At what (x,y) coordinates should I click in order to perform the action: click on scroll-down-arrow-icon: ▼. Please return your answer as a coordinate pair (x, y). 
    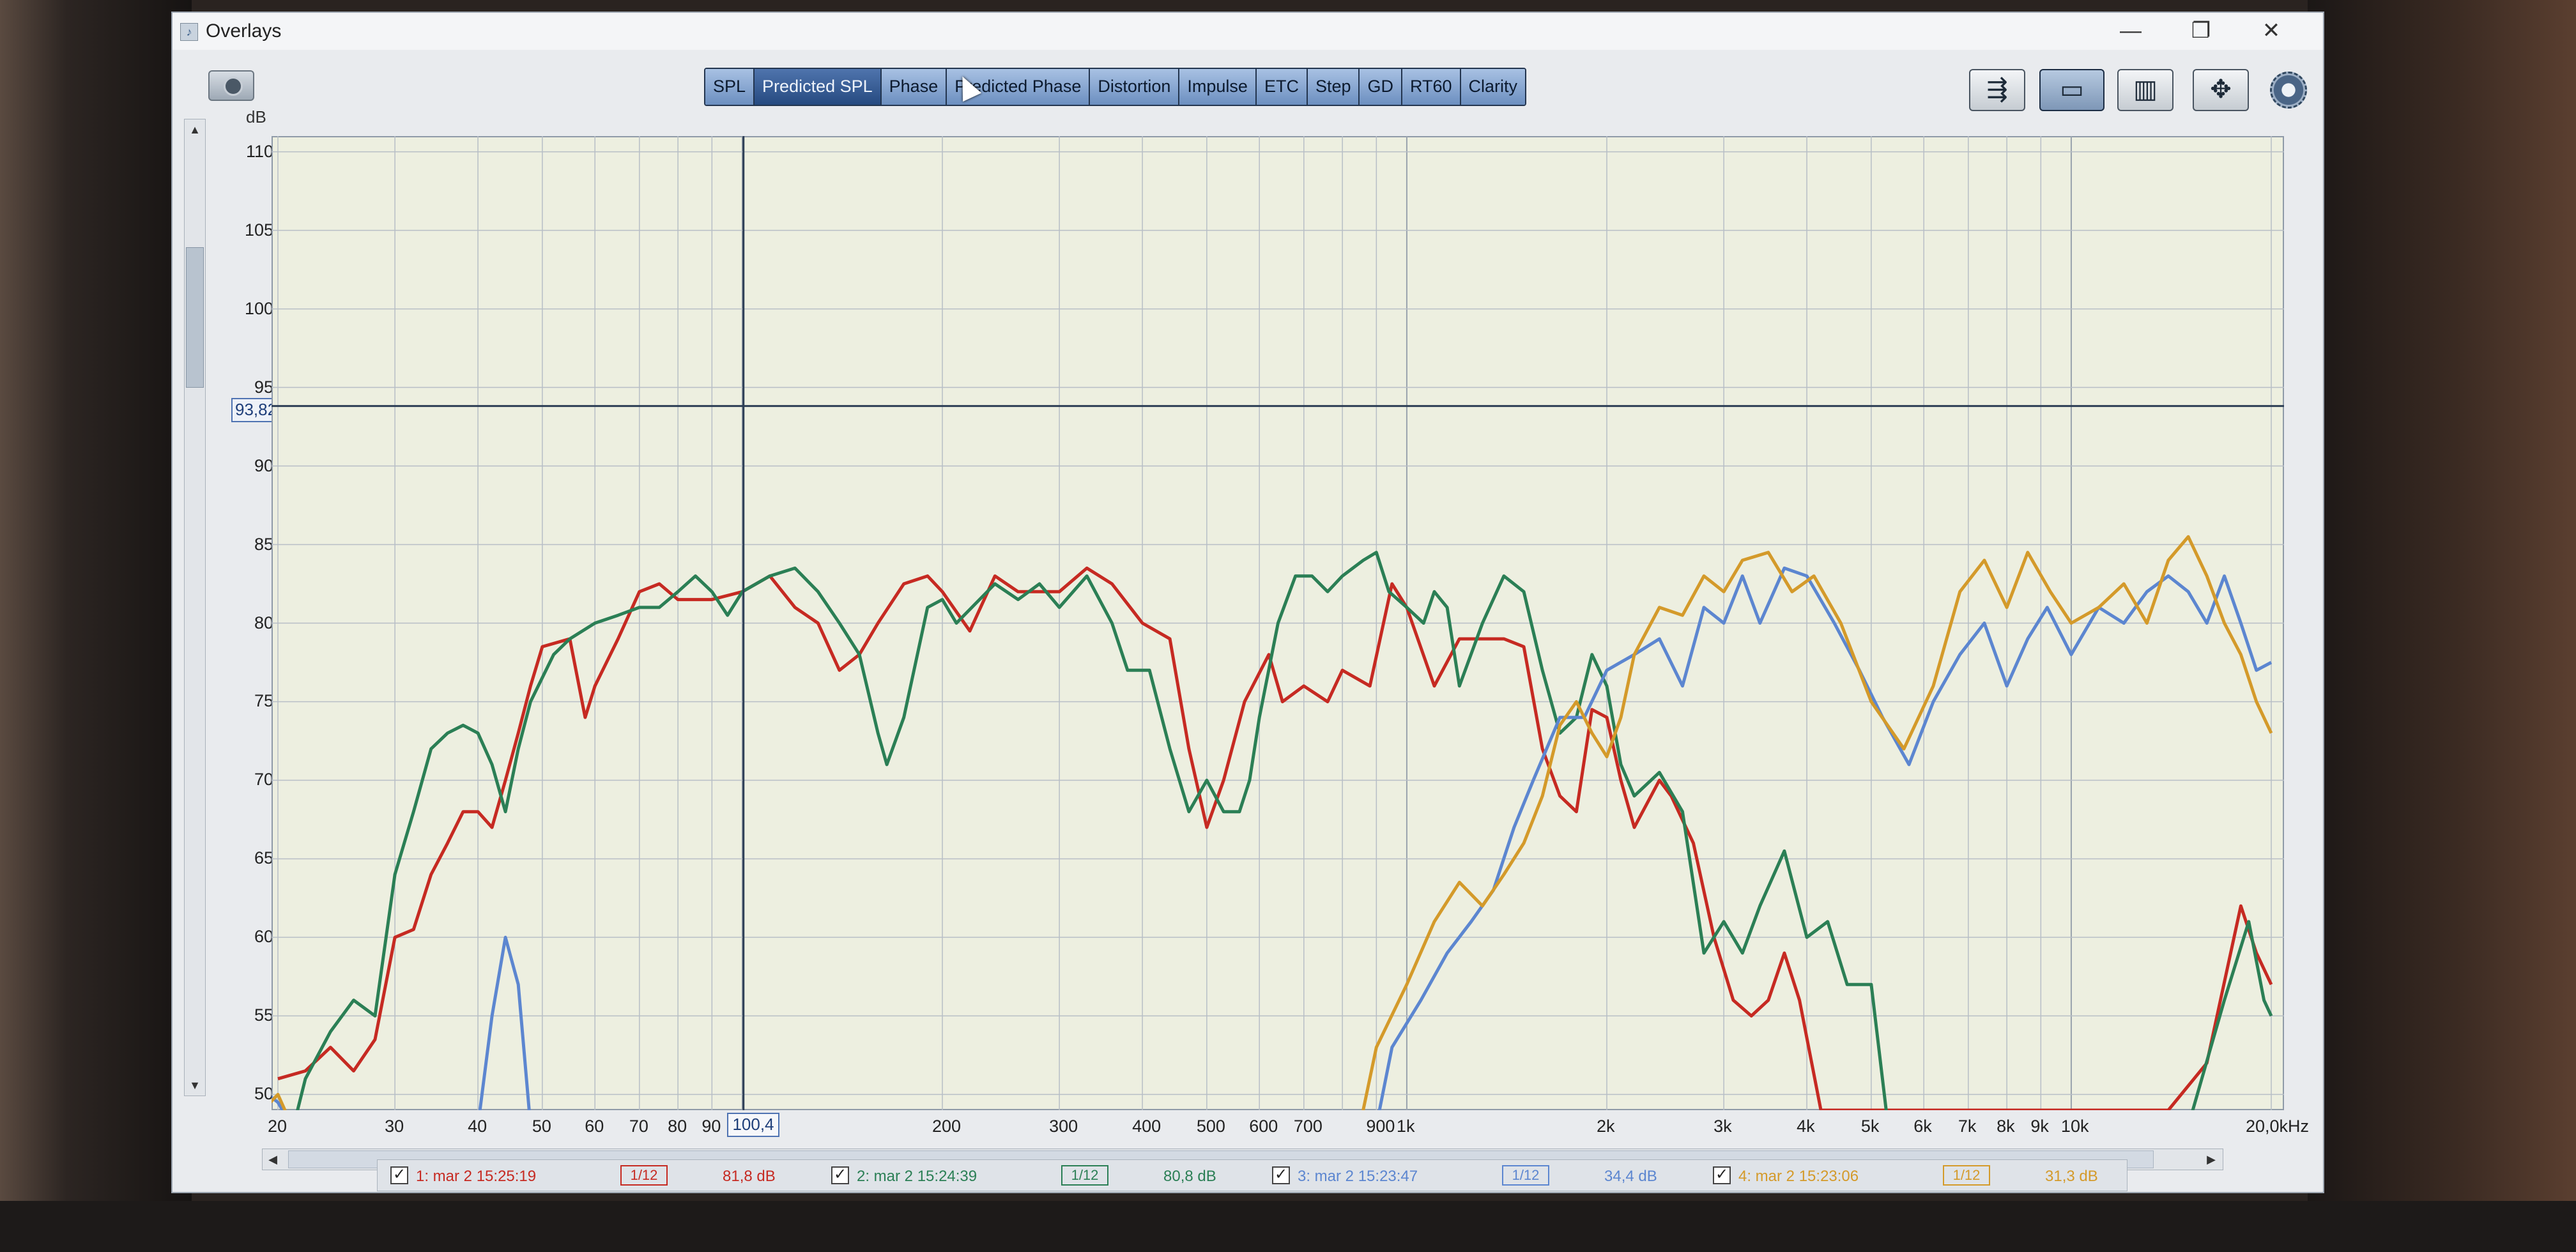
    Looking at the image, I should click on (195, 1085).